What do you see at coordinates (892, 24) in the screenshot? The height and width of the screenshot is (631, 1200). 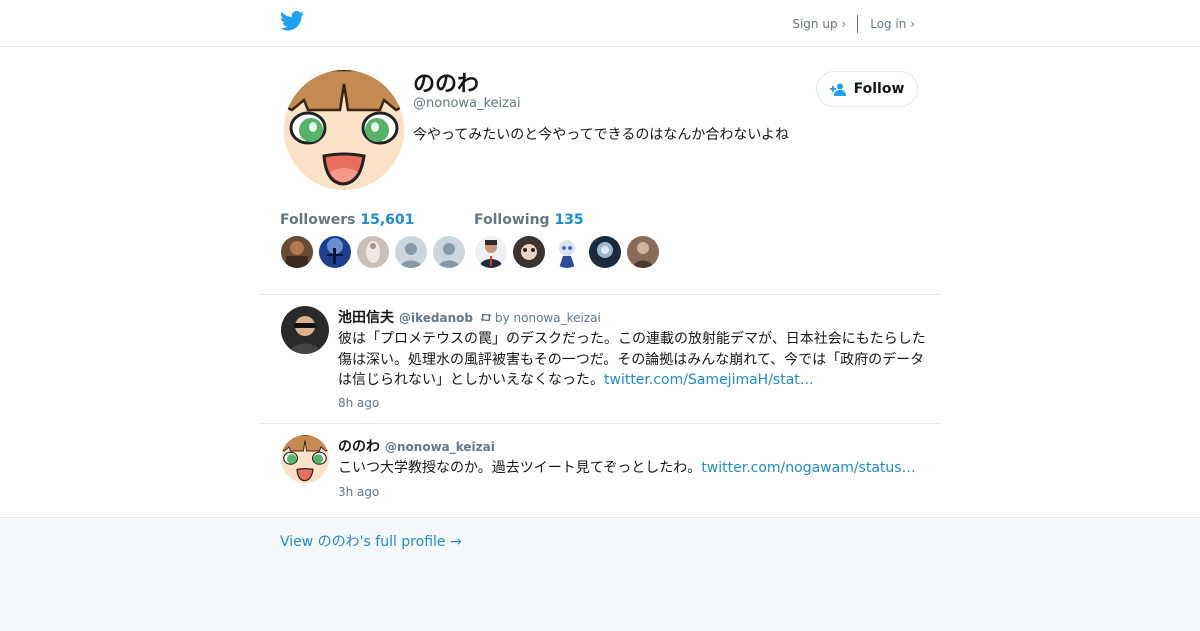 I see `login-link: Log in ›` at bounding box center [892, 24].